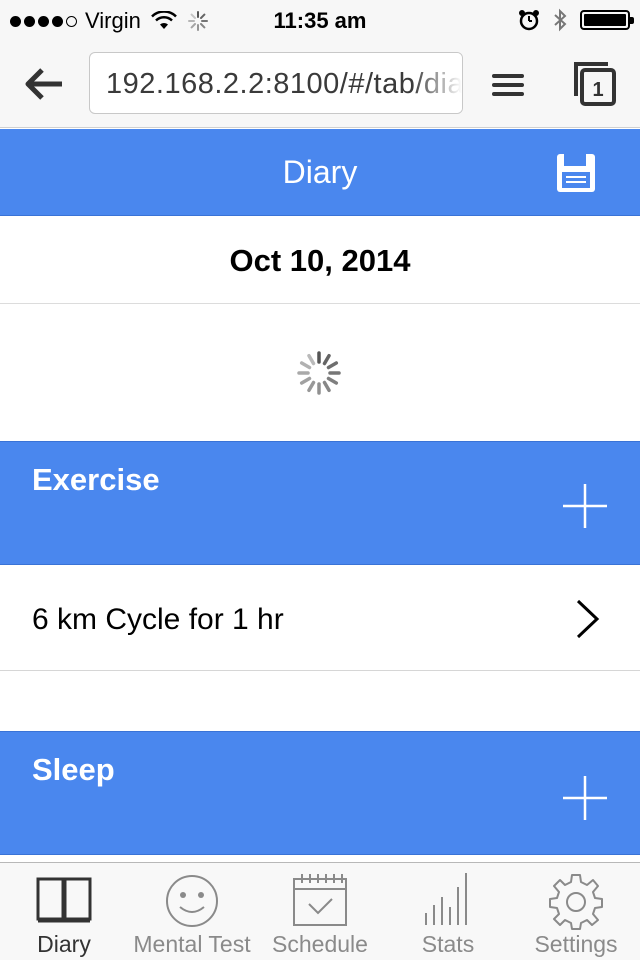  Describe the element at coordinates (320, 944) in the screenshot. I see `tab-label: Schedule` at that location.